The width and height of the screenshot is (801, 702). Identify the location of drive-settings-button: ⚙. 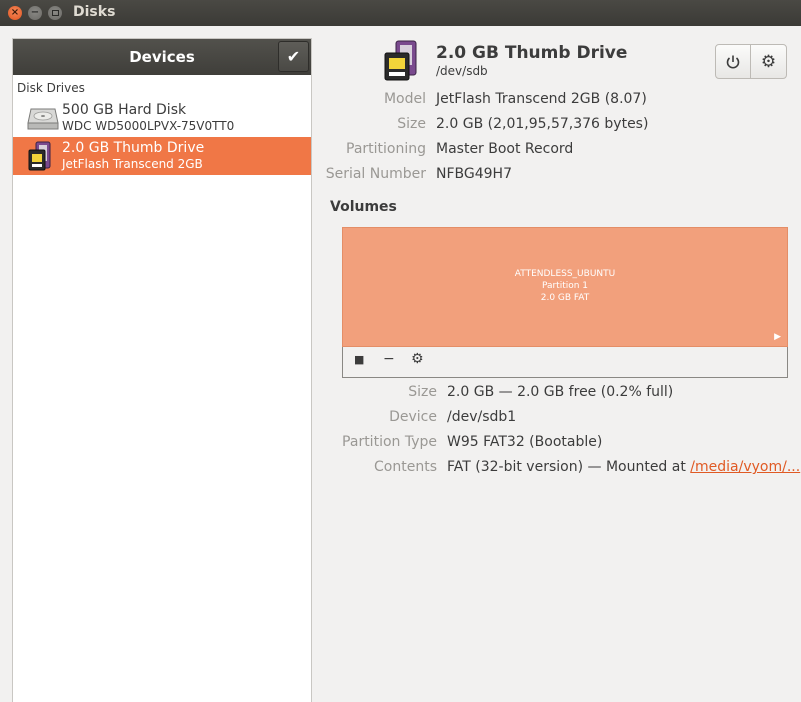
(768, 61).